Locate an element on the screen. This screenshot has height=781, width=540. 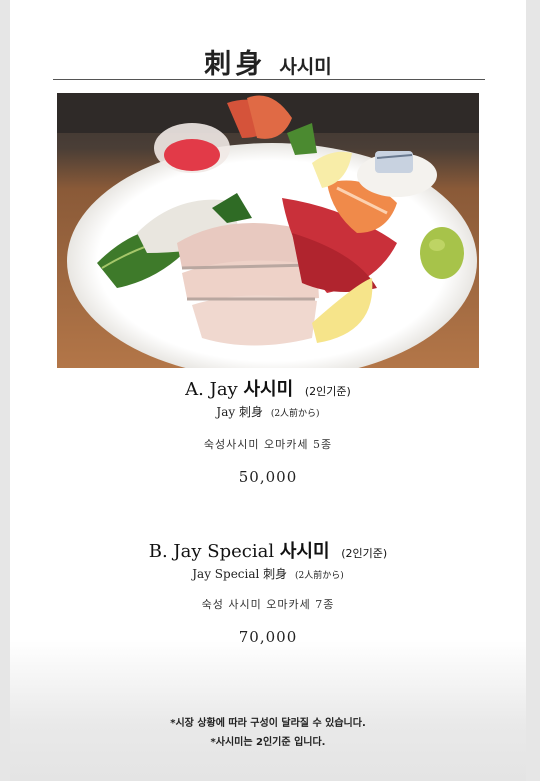
item-price: 70,000 is located at coordinates (268, 637).